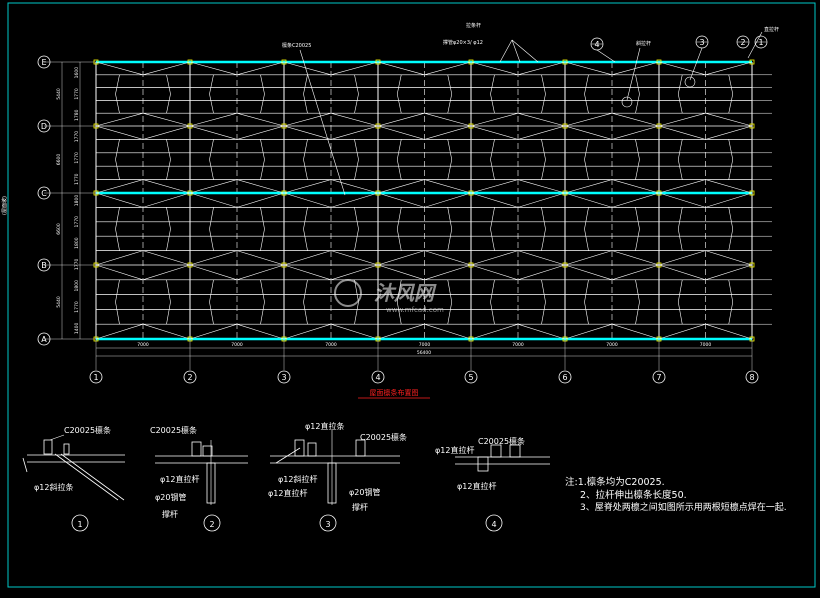 The height and width of the screenshot is (598, 820). Describe the element at coordinates (337, 476) in the screenshot. I see `detail-3: φ12直拉条 C20025檩条 φ12斜拉杆 φ12直拉杆 φ20钢管 撑杆 3` at that location.